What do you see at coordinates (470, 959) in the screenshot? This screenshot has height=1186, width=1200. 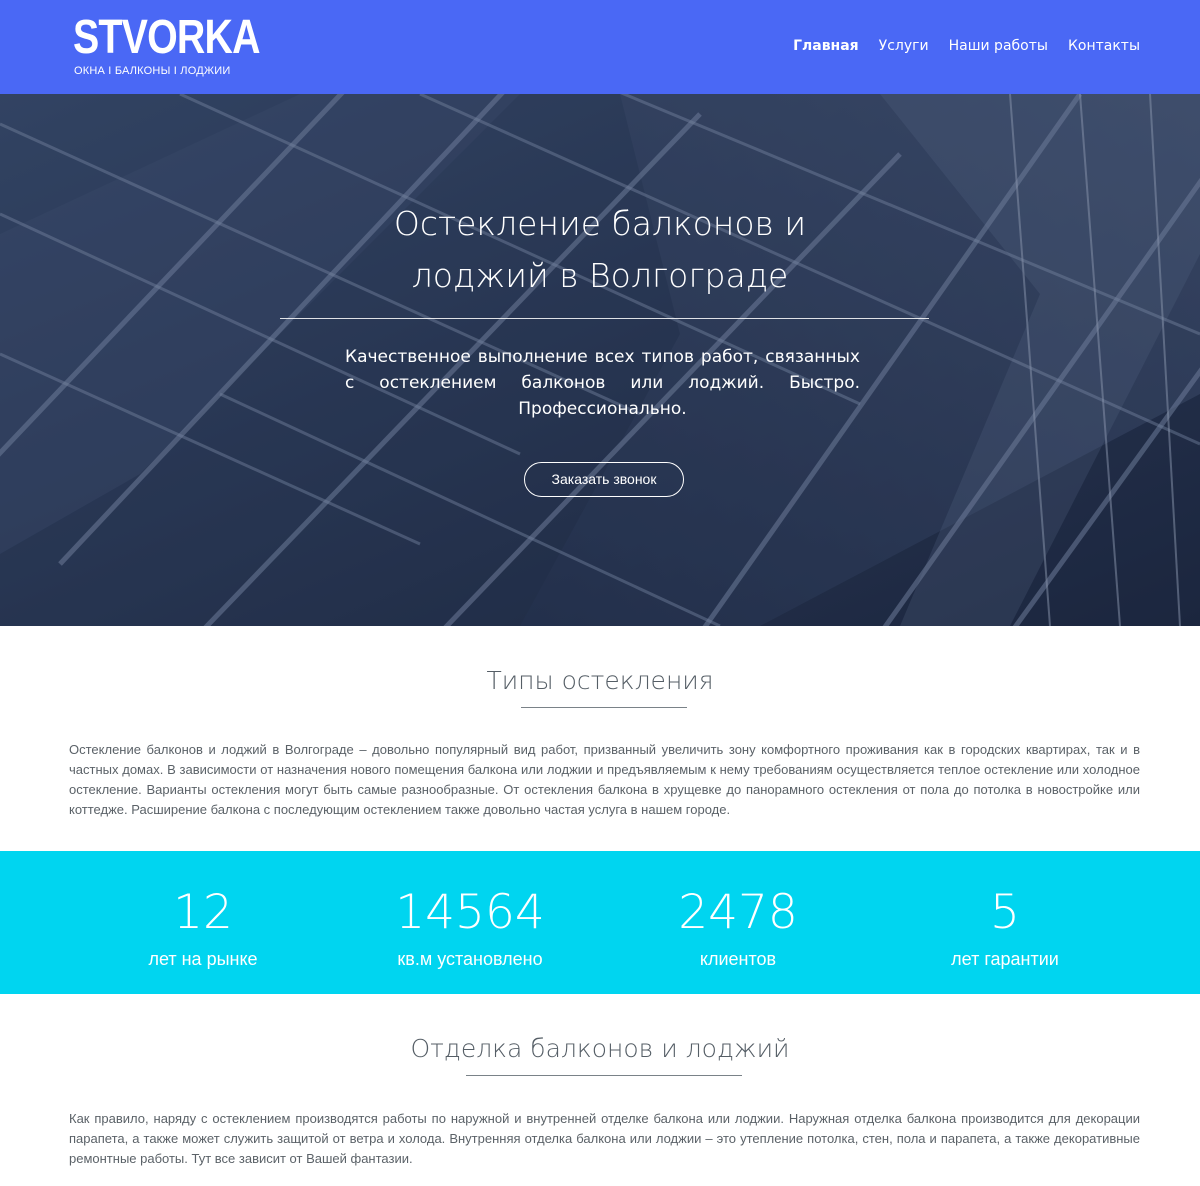 I see `stat-label: кв.м установлено` at bounding box center [470, 959].